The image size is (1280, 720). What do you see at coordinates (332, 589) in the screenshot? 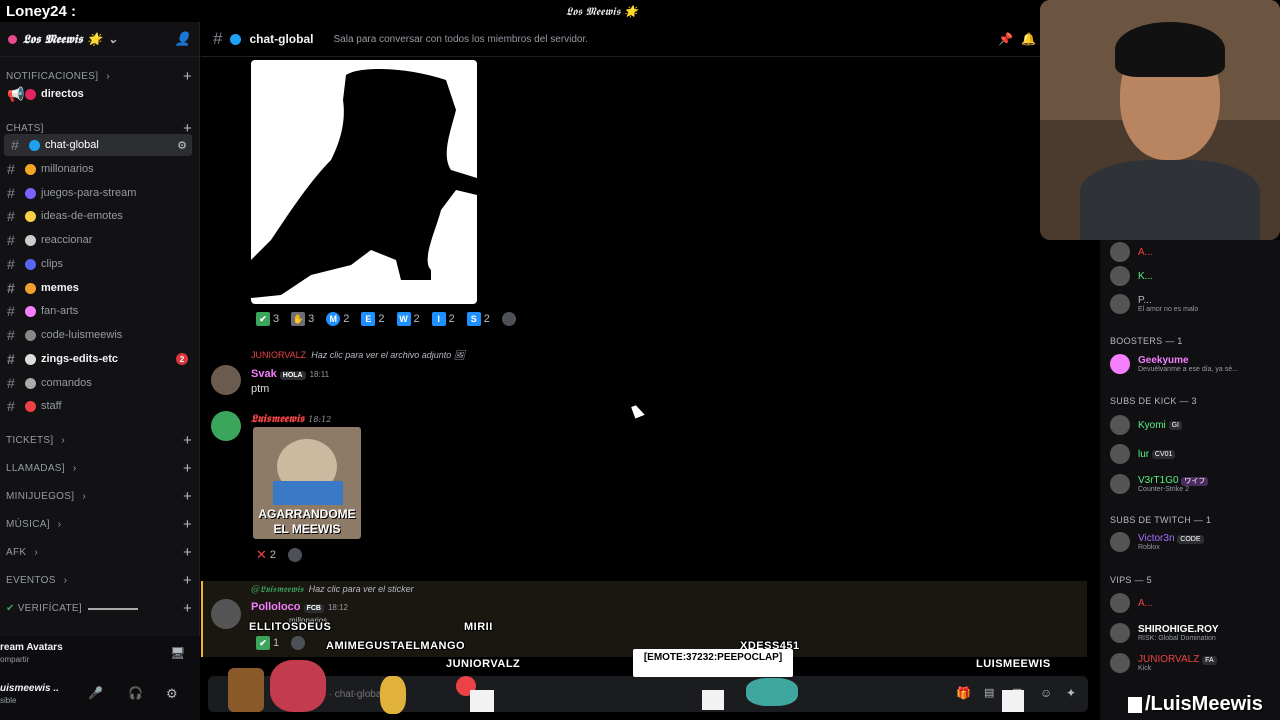
I see `reply-preview: @𝕷𝖚𝖎𝖘𝖒𝖊𝖊𝖜𝖎𝖘 Haz clic para ver el sticker` at bounding box center [332, 589].